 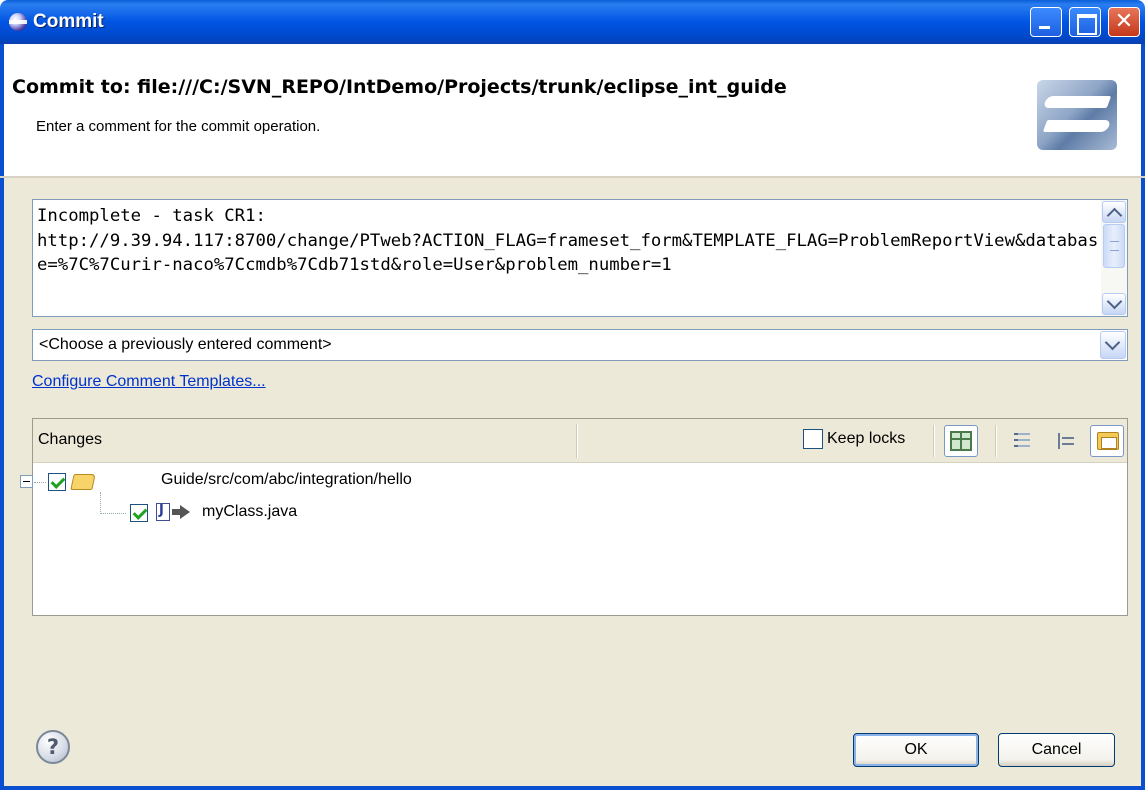 What do you see at coordinates (83, 482) in the screenshot?
I see `open-folder-icon` at bounding box center [83, 482].